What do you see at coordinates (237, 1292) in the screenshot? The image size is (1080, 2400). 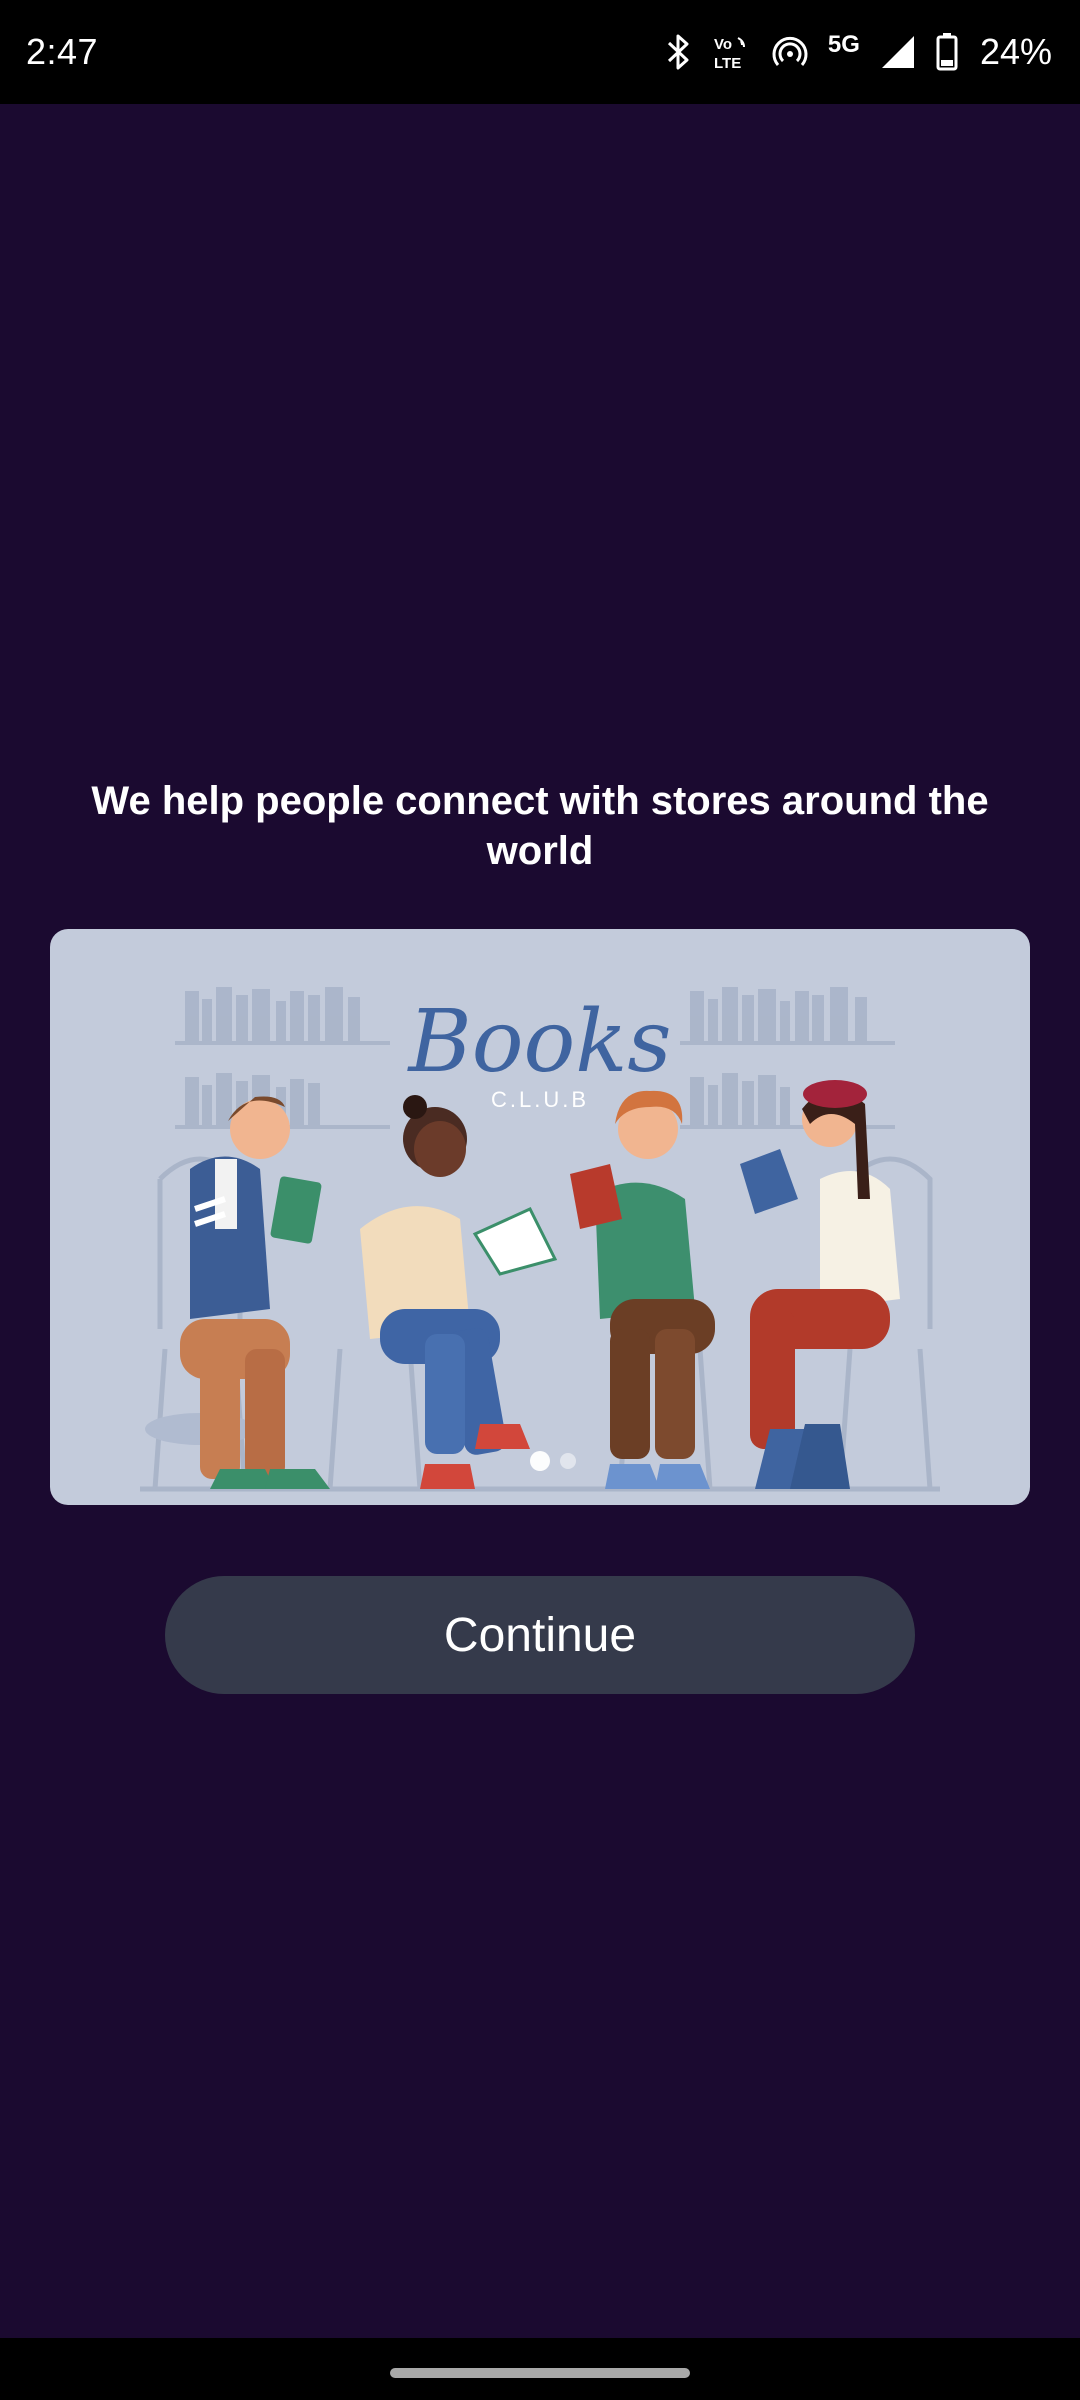 I see `reader-1-illustration` at bounding box center [237, 1292].